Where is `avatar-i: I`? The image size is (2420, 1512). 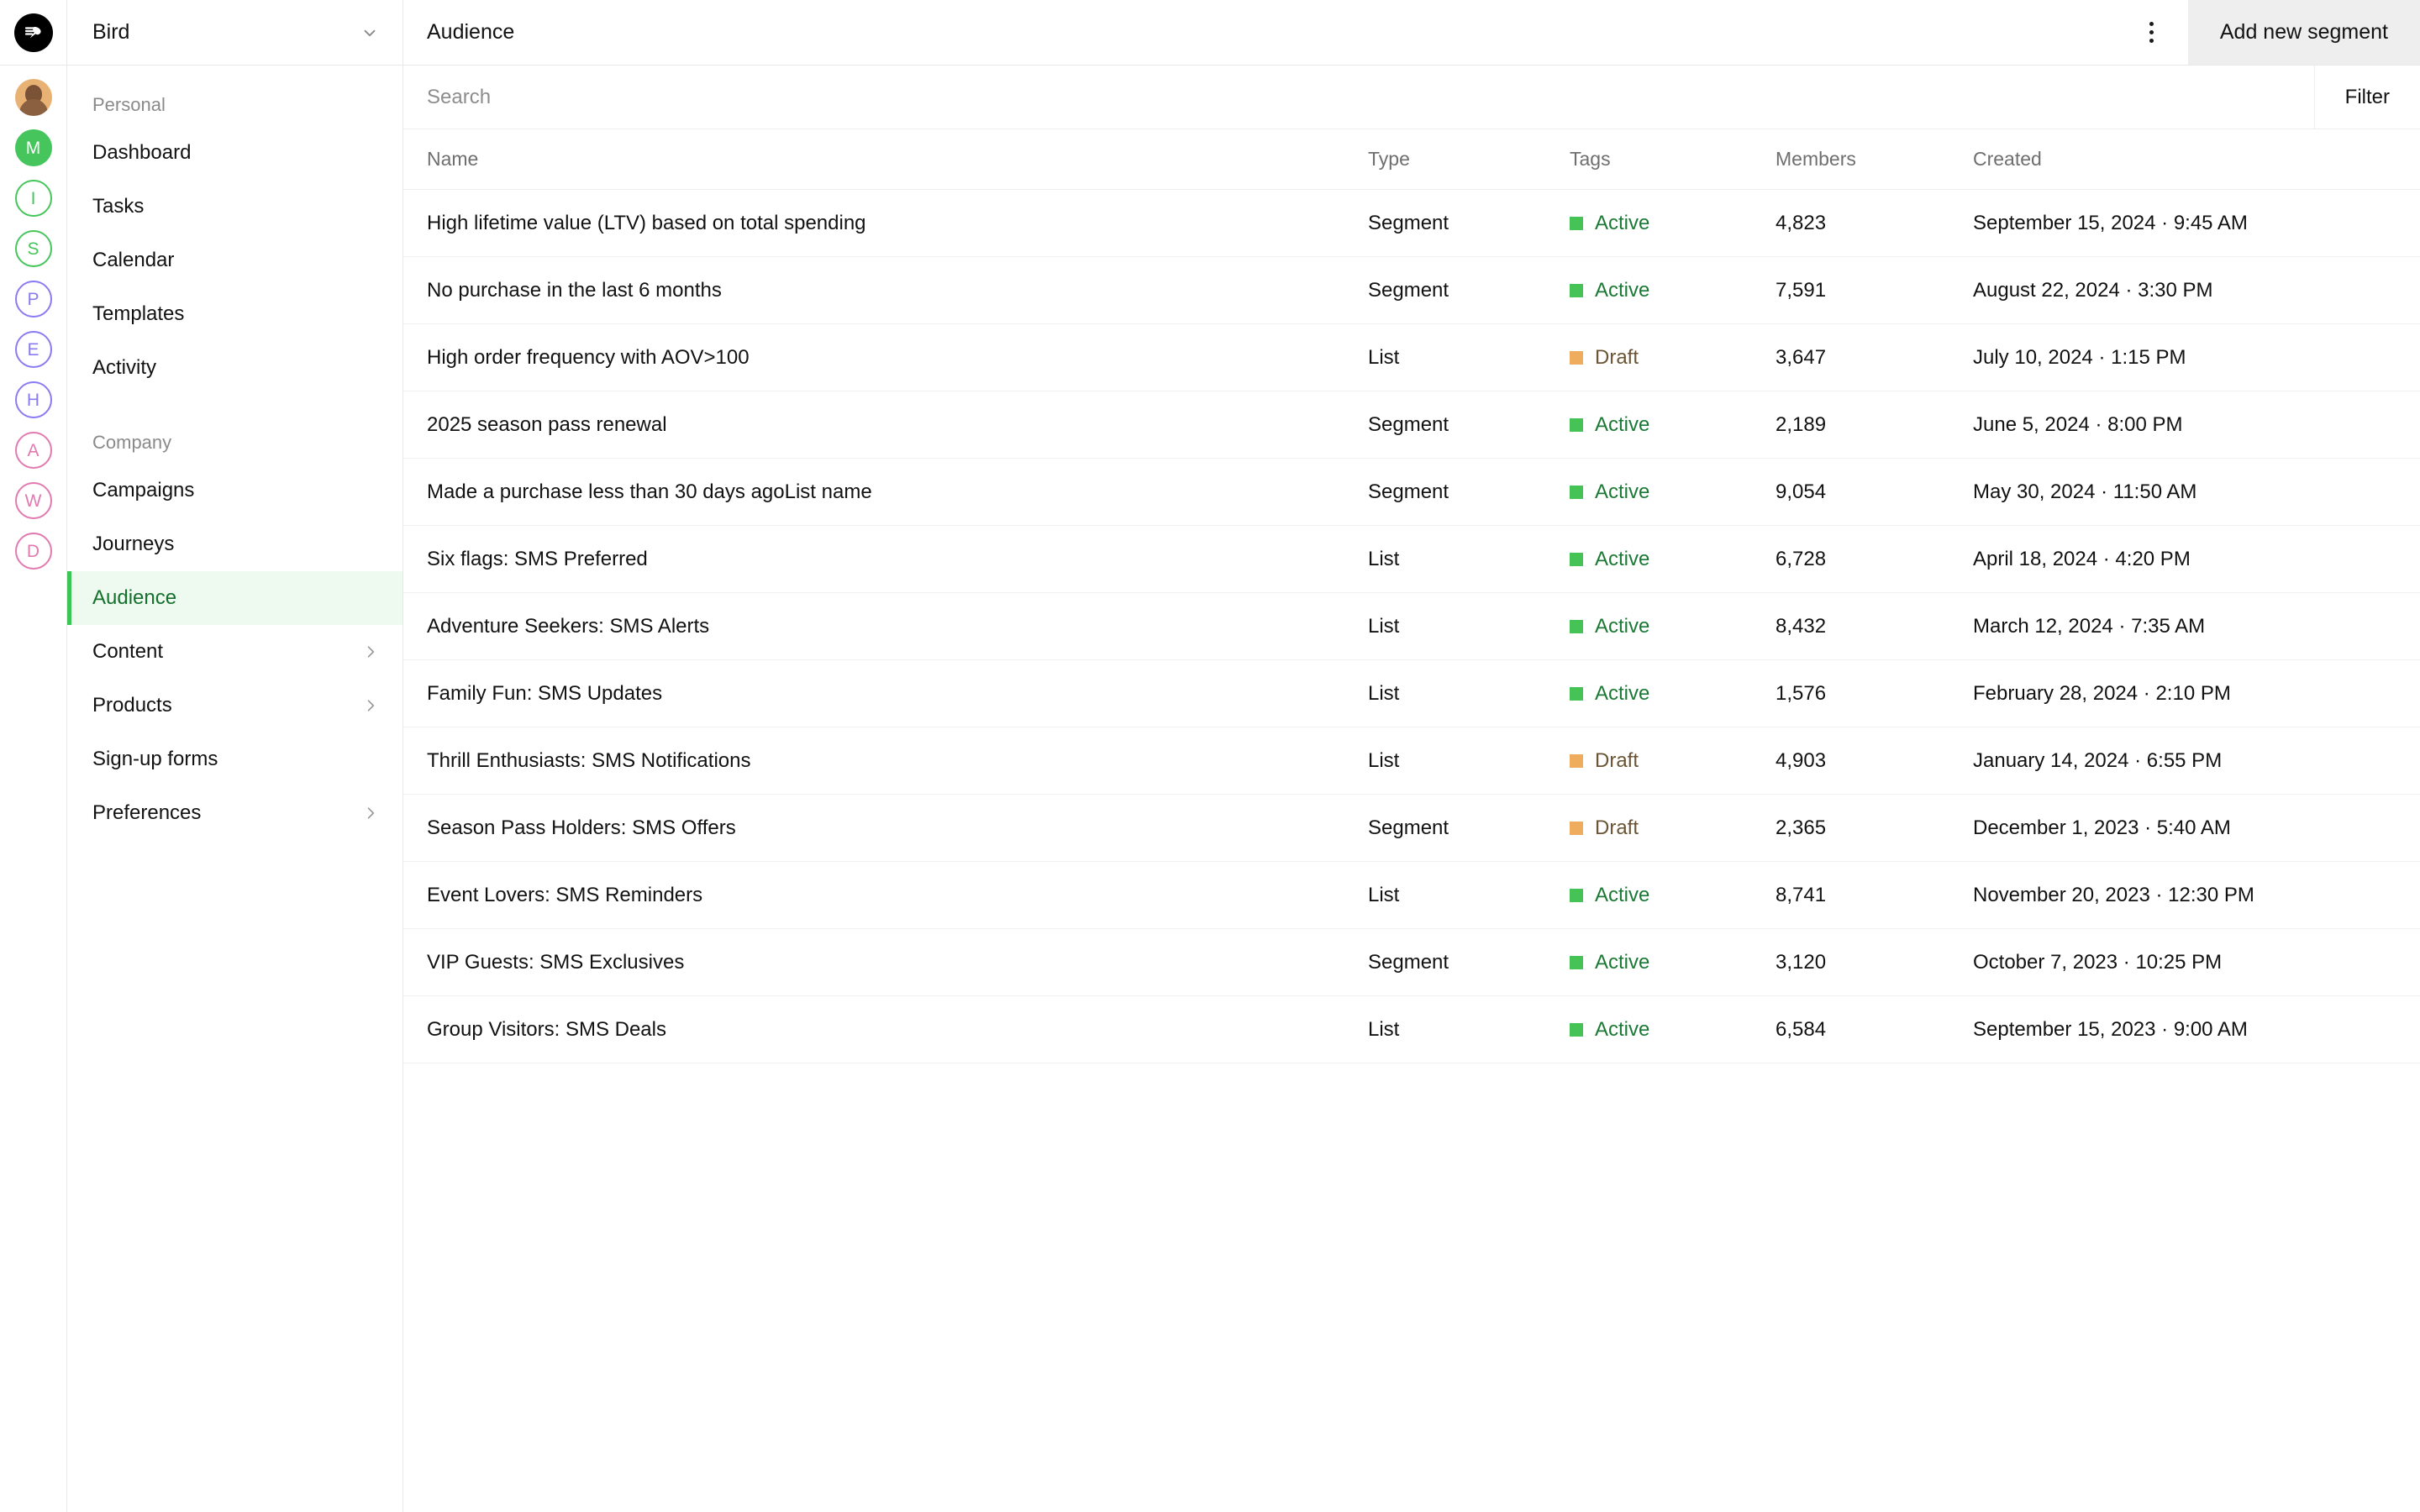
avatar-i: I is located at coordinates (33, 198).